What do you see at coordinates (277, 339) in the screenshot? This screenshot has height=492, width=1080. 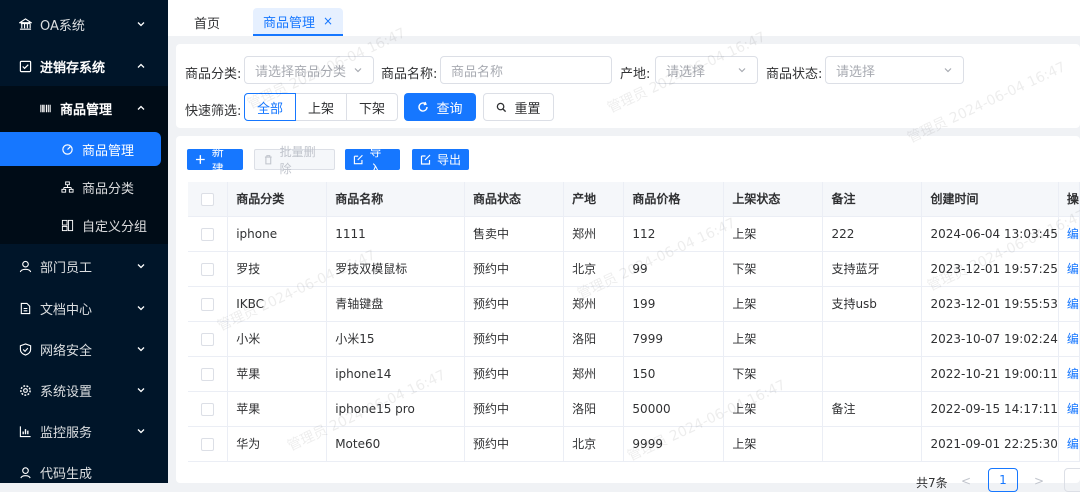 I see `table-cell: 小米` at bounding box center [277, 339].